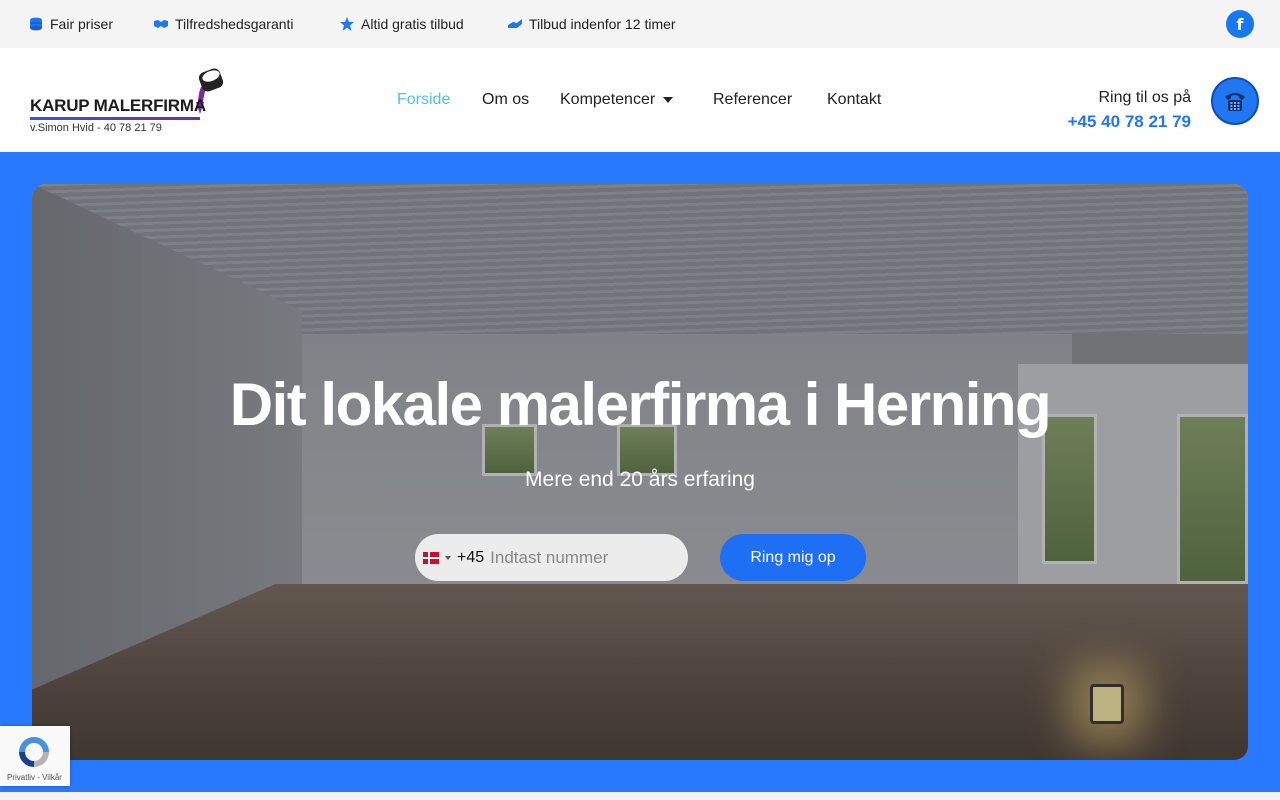 The image size is (1280, 800). I want to click on nav-item-kontakt: Kontakt, so click(854, 100).